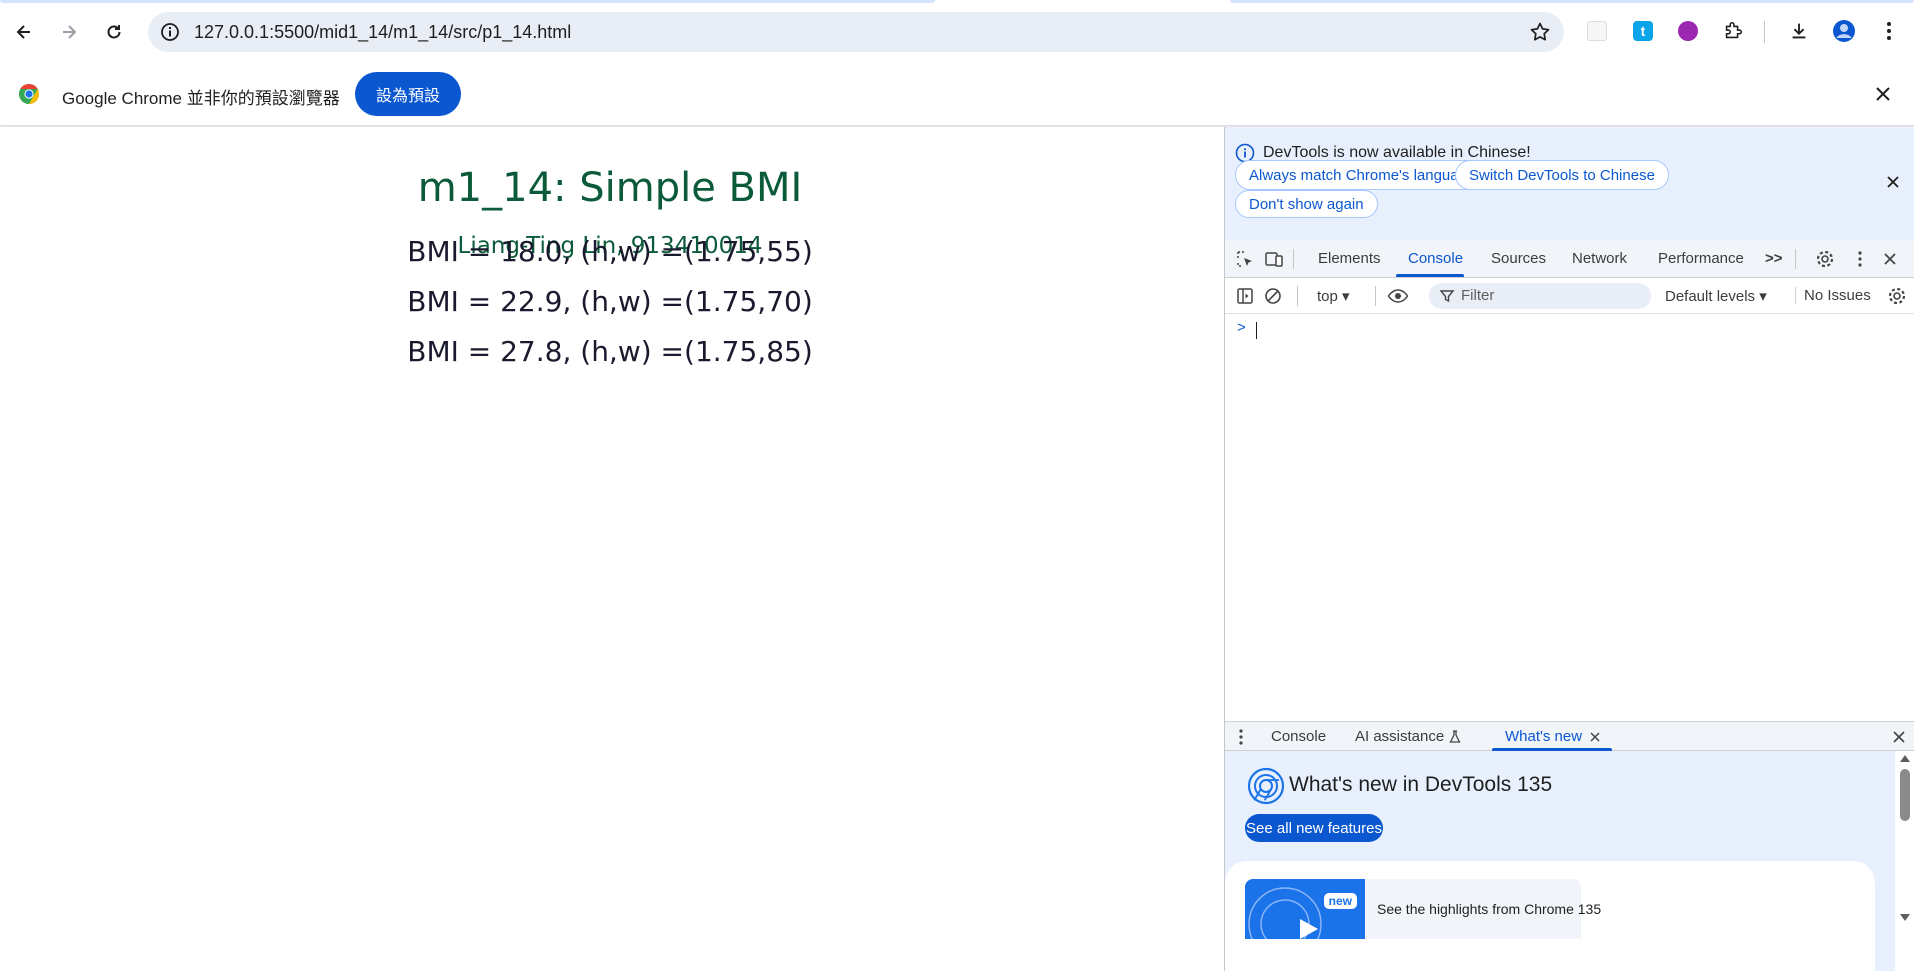 Image resolution: width=1914 pixels, height=971 pixels. What do you see at coordinates (1274, 259) in the screenshot?
I see `device-toolbar-icon` at bounding box center [1274, 259].